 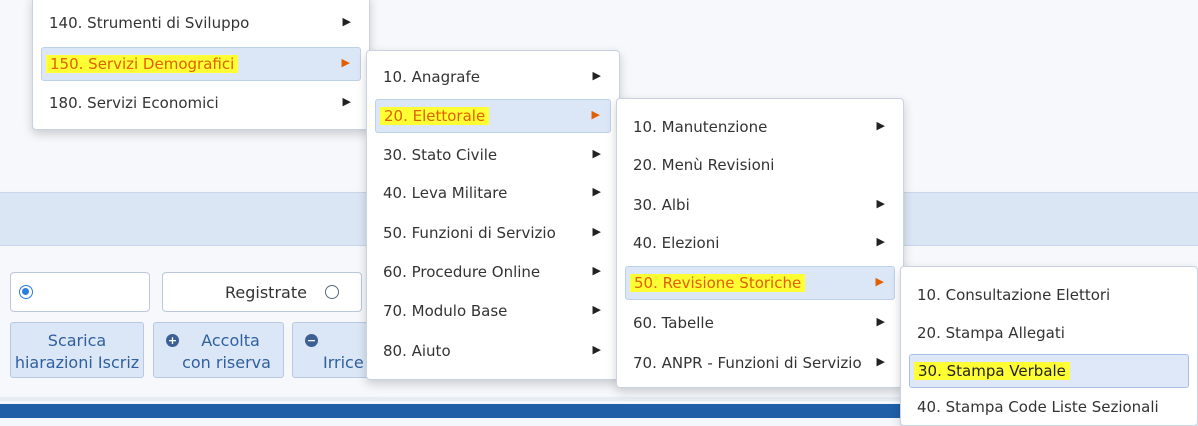 What do you see at coordinates (149, 23) in the screenshot?
I see `menu-item-label: 140. Strumenti di Sviluppo` at bounding box center [149, 23].